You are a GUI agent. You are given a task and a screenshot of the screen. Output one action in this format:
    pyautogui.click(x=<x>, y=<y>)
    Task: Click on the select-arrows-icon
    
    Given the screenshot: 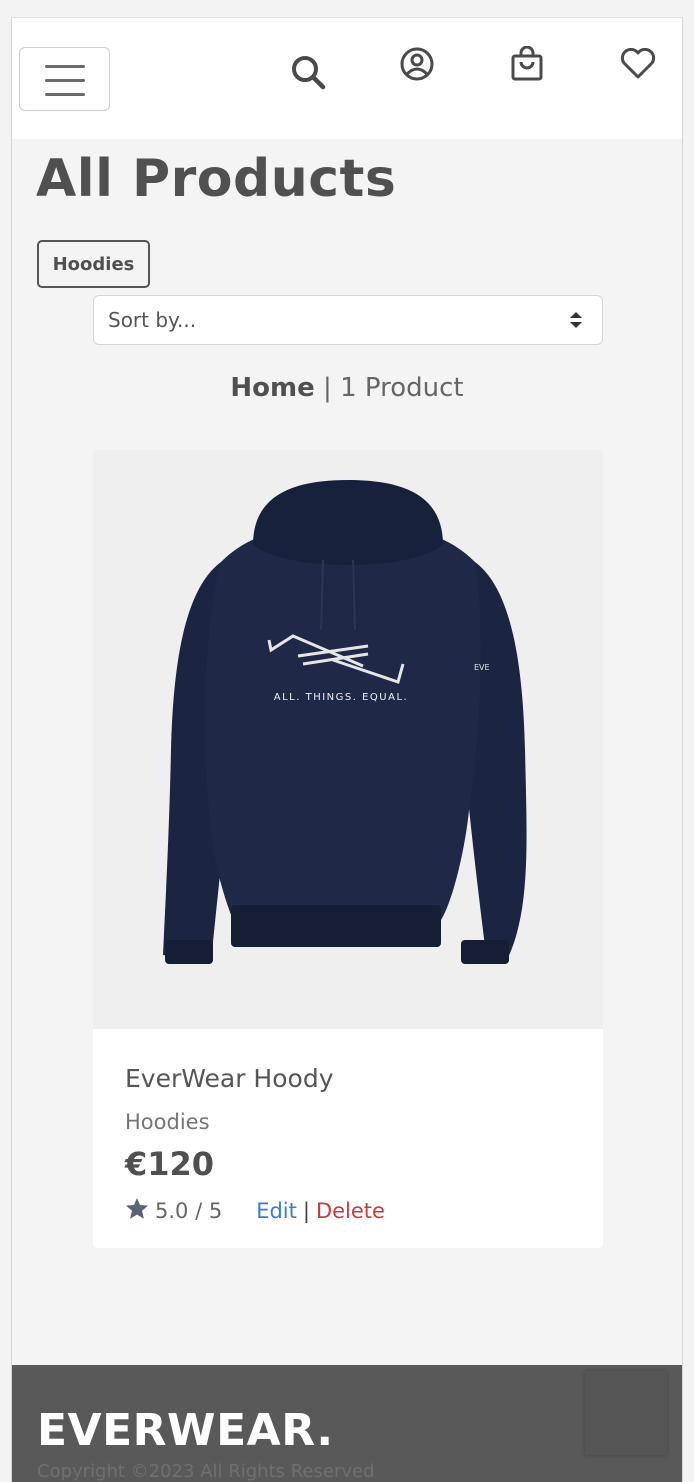 What is the action you would take?
    pyautogui.click(x=576, y=322)
    